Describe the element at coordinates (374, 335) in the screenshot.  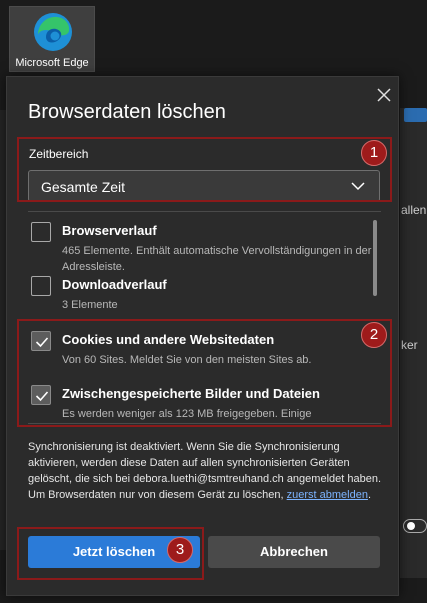
I see `annotation-marker-2: 2` at that location.